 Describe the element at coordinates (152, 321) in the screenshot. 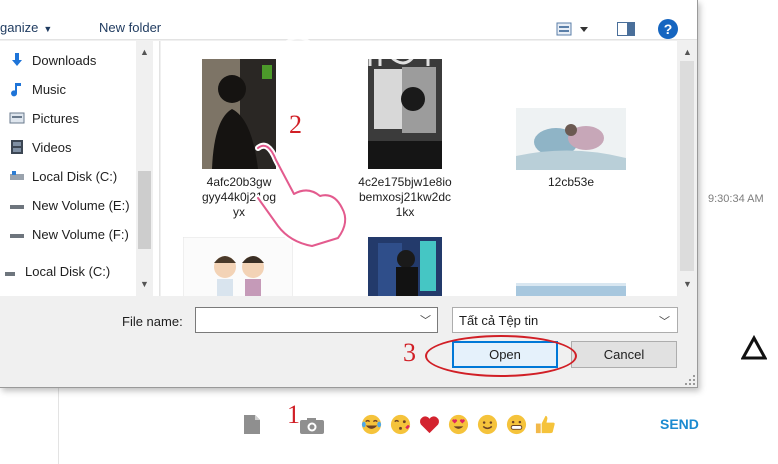

I see `file-name-label: File name:` at that location.